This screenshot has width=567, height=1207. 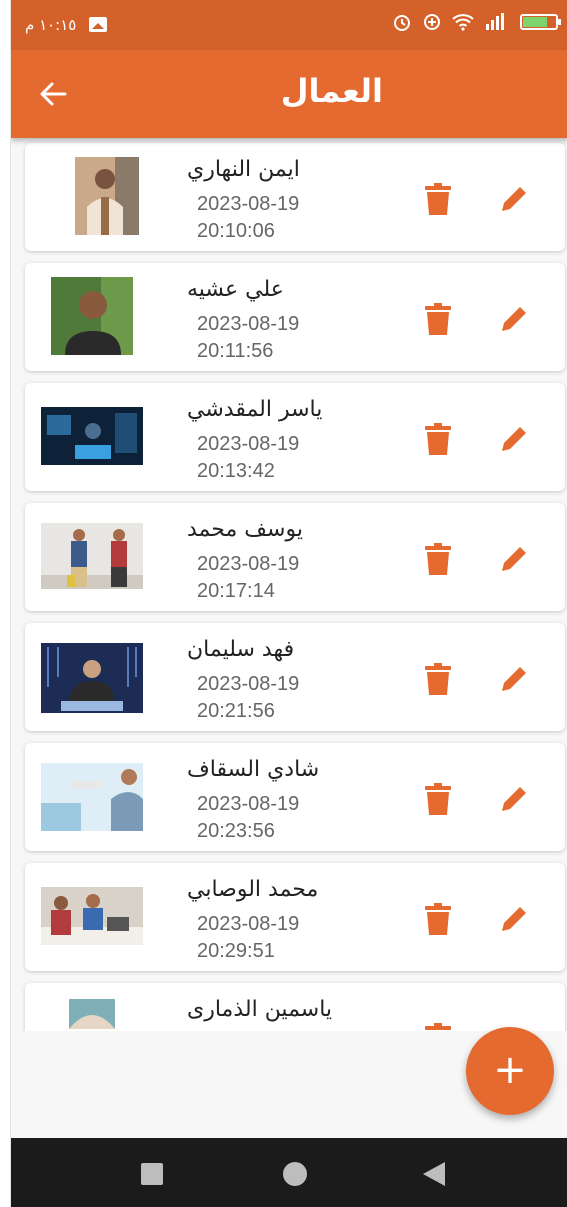 What do you see at coordinates (152, 1174) in the screenshot?
I see `recents-button` at bounding box center [152, 1174].